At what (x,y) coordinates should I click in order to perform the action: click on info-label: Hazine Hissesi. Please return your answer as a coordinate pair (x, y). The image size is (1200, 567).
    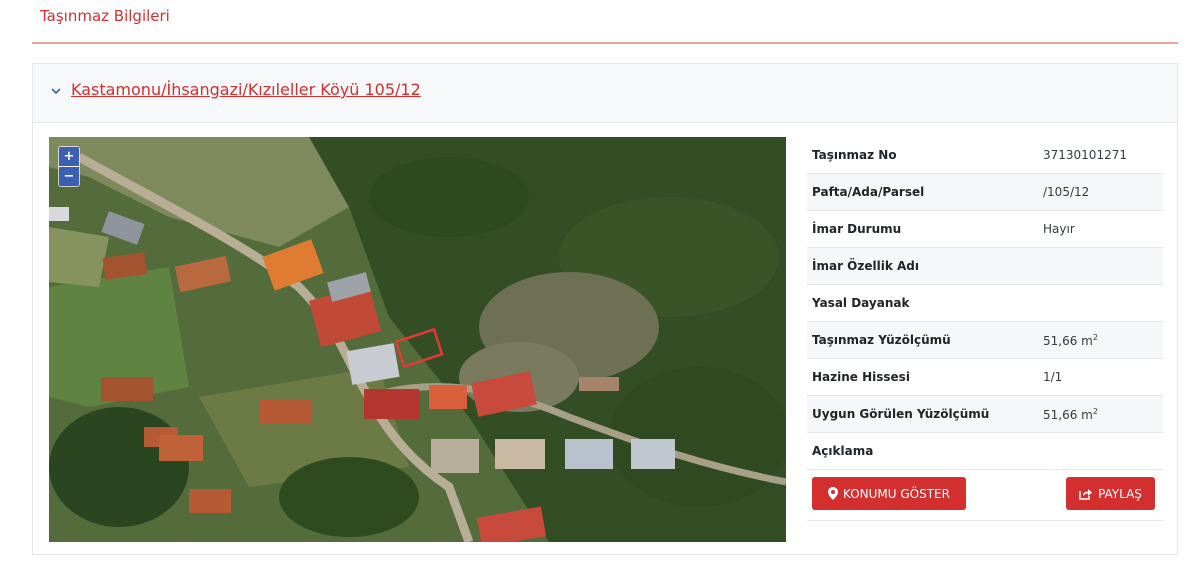
    Looking at the image, I should click on (861, 377).